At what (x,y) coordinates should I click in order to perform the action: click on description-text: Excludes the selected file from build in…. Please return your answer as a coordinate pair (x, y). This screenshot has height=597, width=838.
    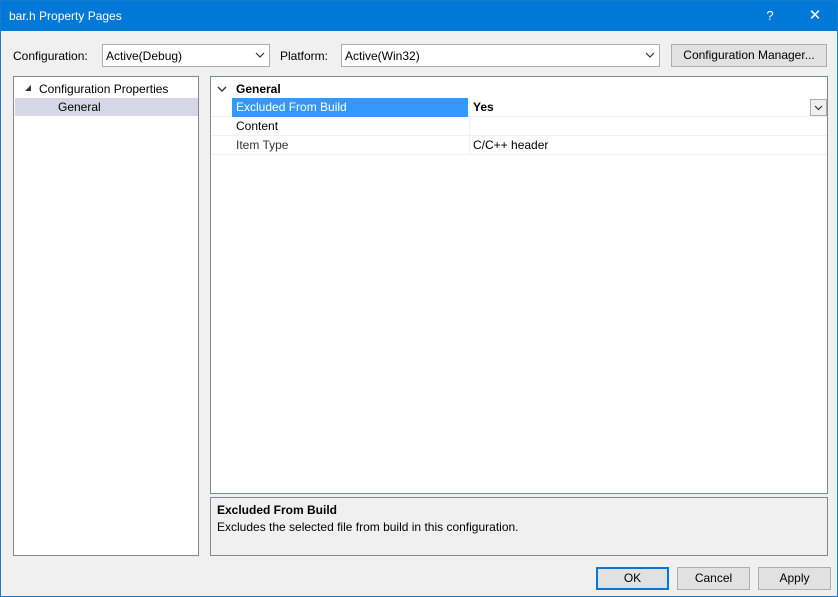
    Looking at the image, I should click on (368, 527).